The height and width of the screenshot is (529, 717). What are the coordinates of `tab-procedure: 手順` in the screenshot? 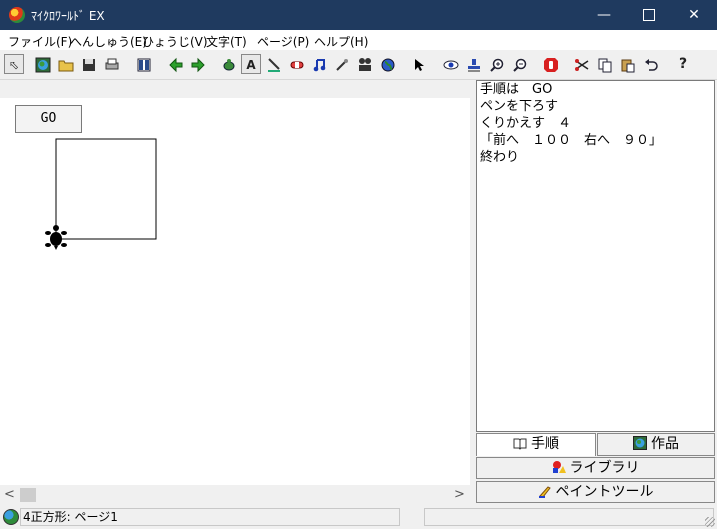 It's located at (536, 444).